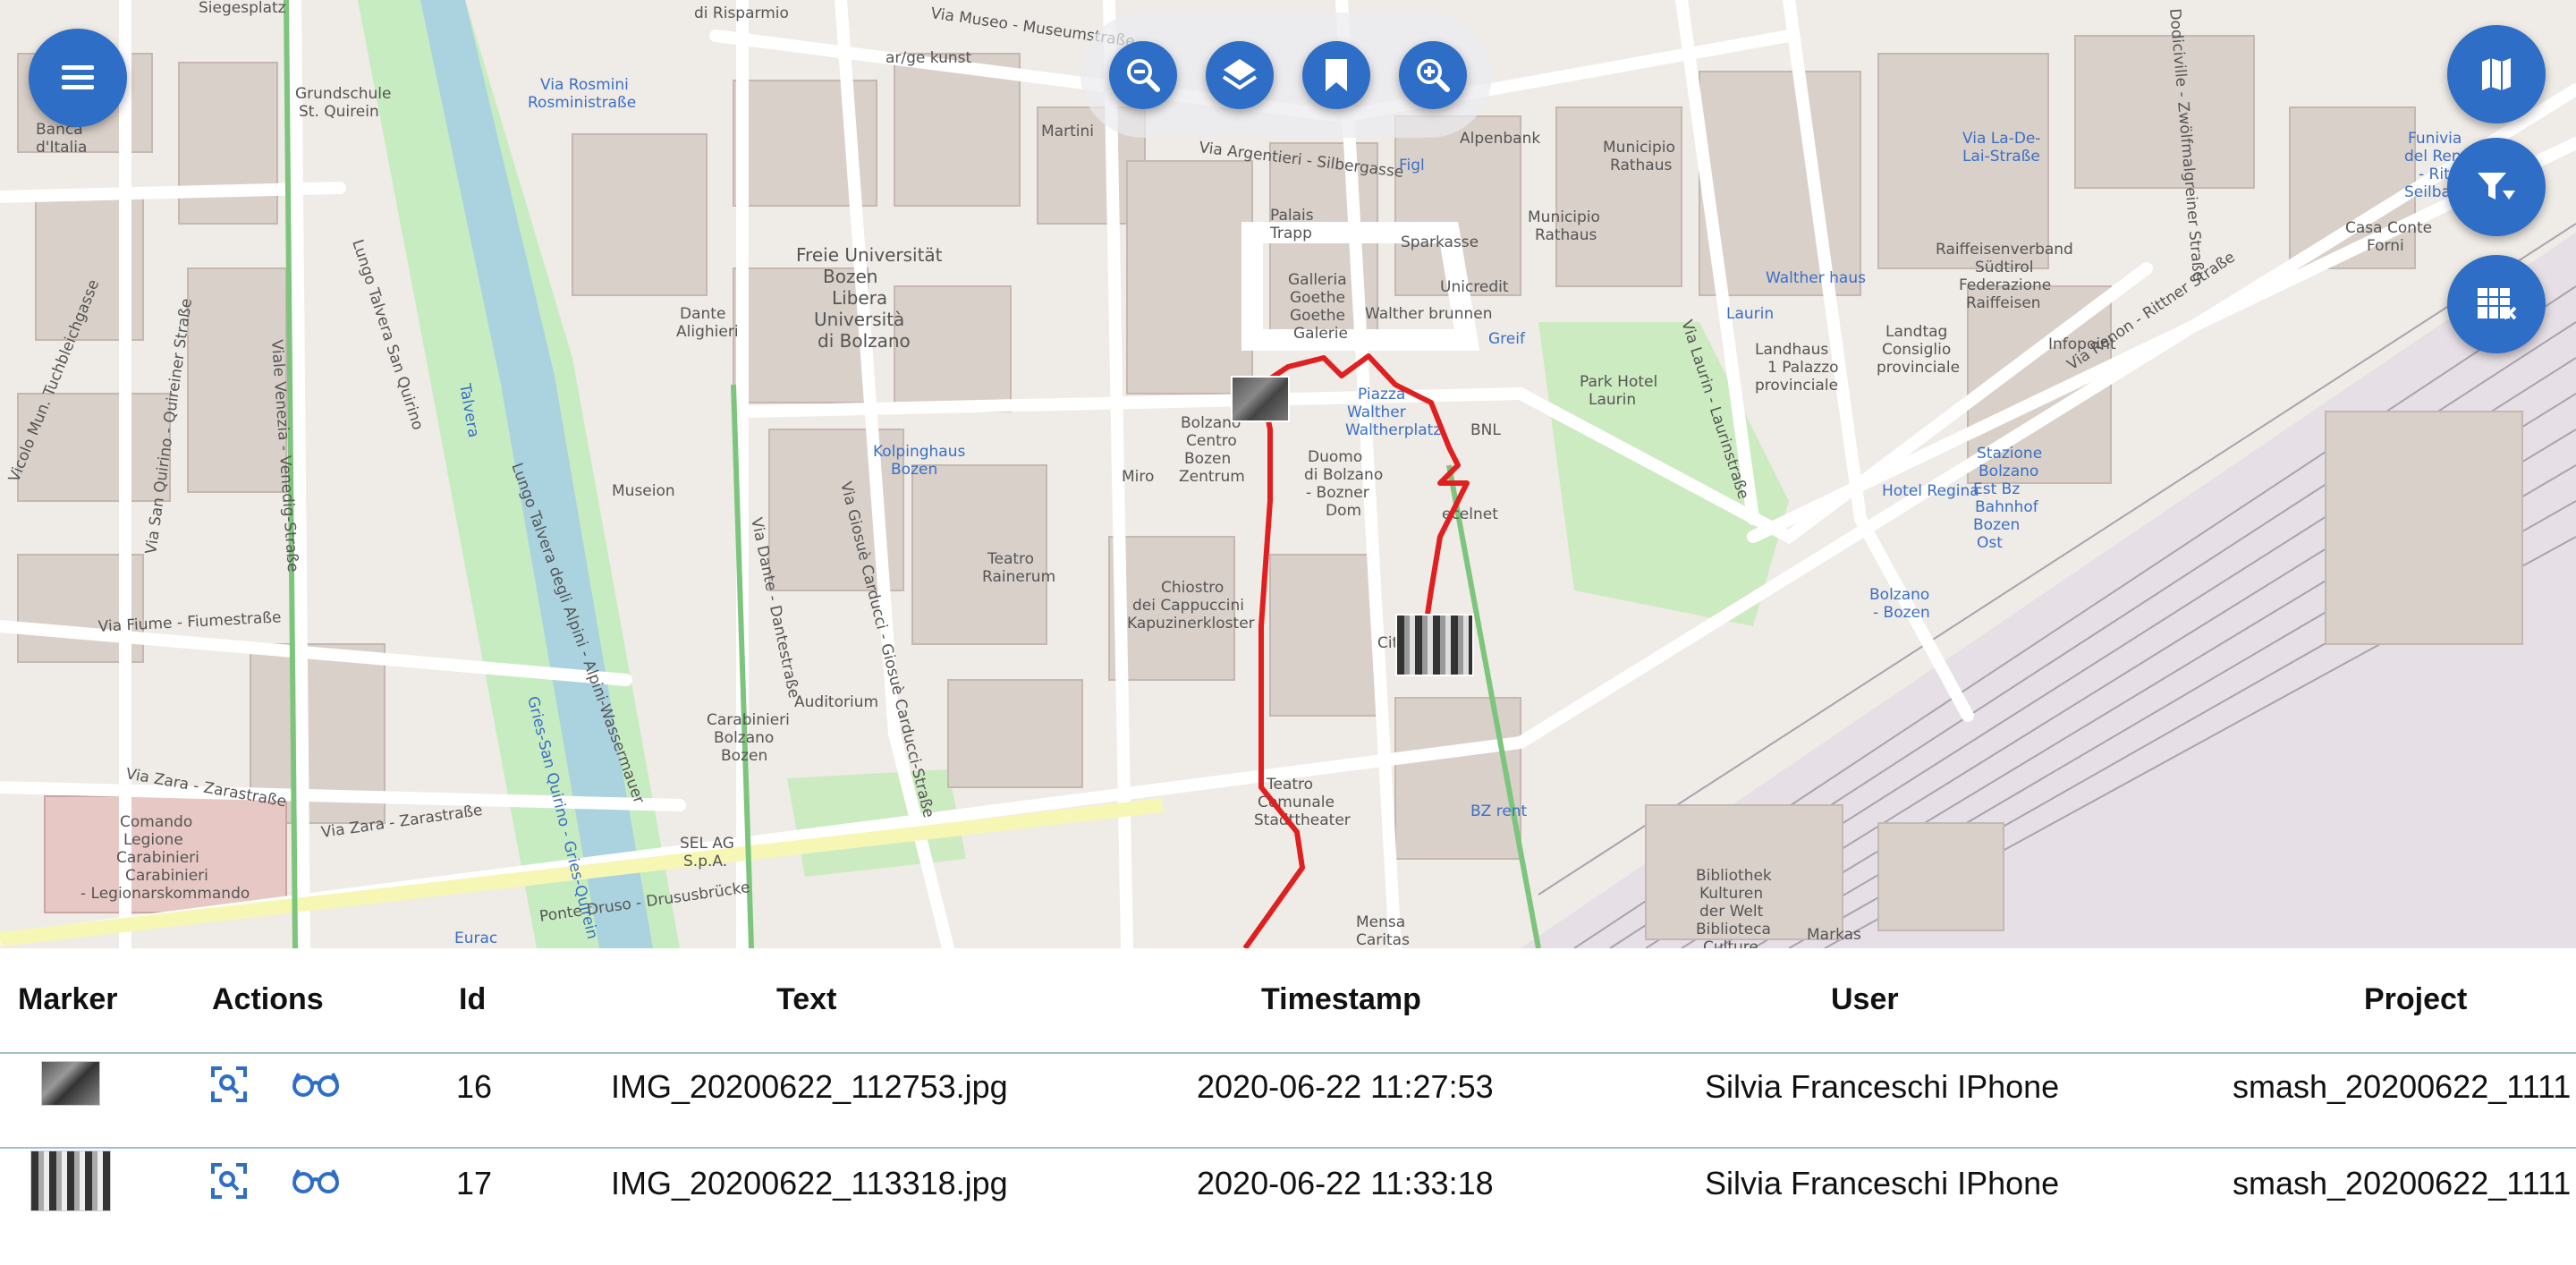  Describe the element at coordinates (1507, 339) in the screenshot. I see `svg-text: Greif` at that location.